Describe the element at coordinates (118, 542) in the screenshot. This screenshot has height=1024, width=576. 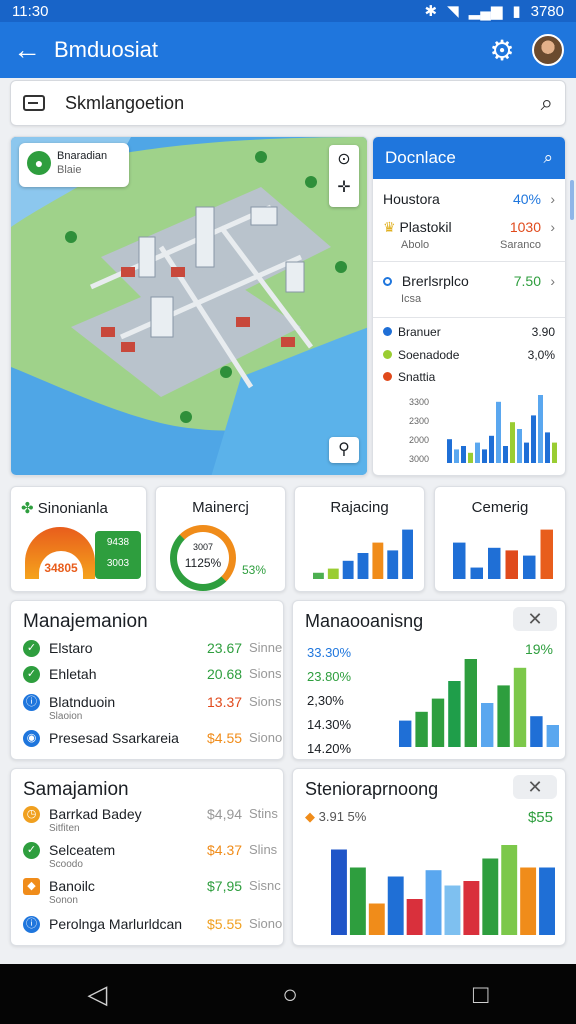
I see `stat-label: 9438` at that location.